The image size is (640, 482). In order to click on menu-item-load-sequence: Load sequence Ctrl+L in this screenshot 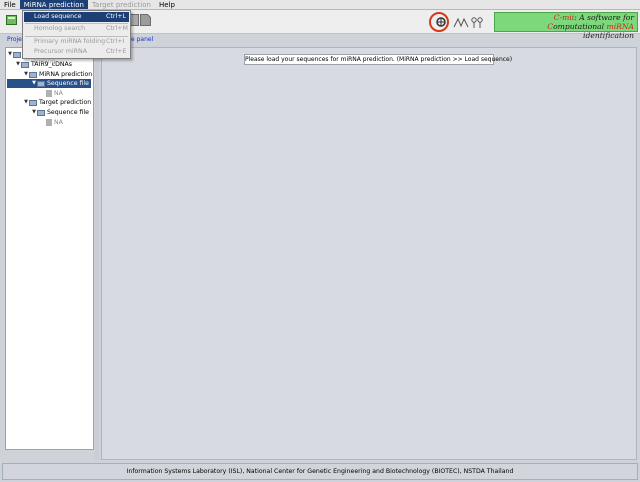, I will do `click(76, 17)`.